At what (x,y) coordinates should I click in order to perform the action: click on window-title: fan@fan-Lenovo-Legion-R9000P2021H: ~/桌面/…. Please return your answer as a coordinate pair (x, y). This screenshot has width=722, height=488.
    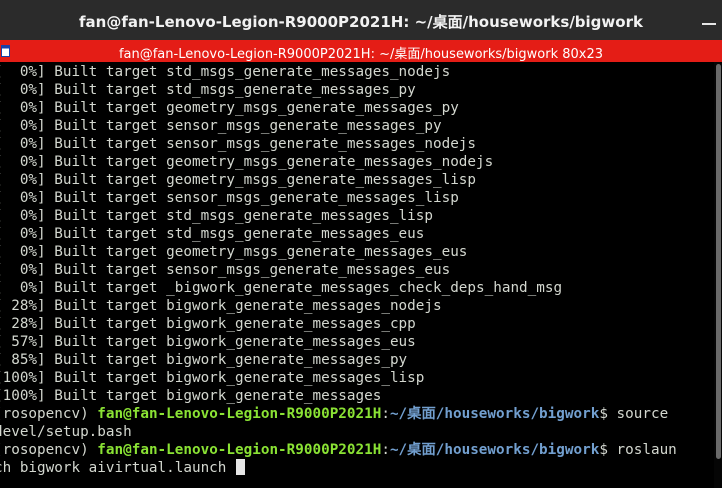
    Looking at the image, I should click on (361, 22).